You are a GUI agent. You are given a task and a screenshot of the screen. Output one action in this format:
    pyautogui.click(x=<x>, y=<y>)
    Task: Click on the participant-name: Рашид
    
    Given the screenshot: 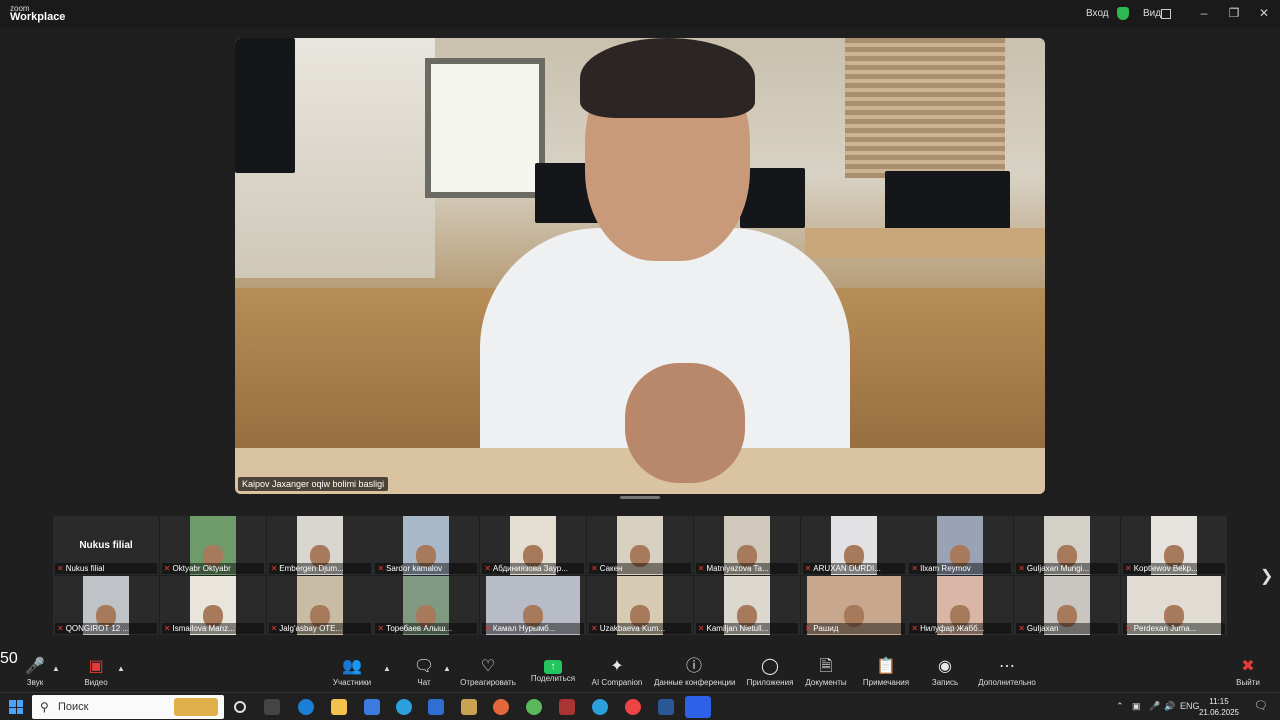 What is the action you would take?
    pyautogui.click(x=826, y=628)
    